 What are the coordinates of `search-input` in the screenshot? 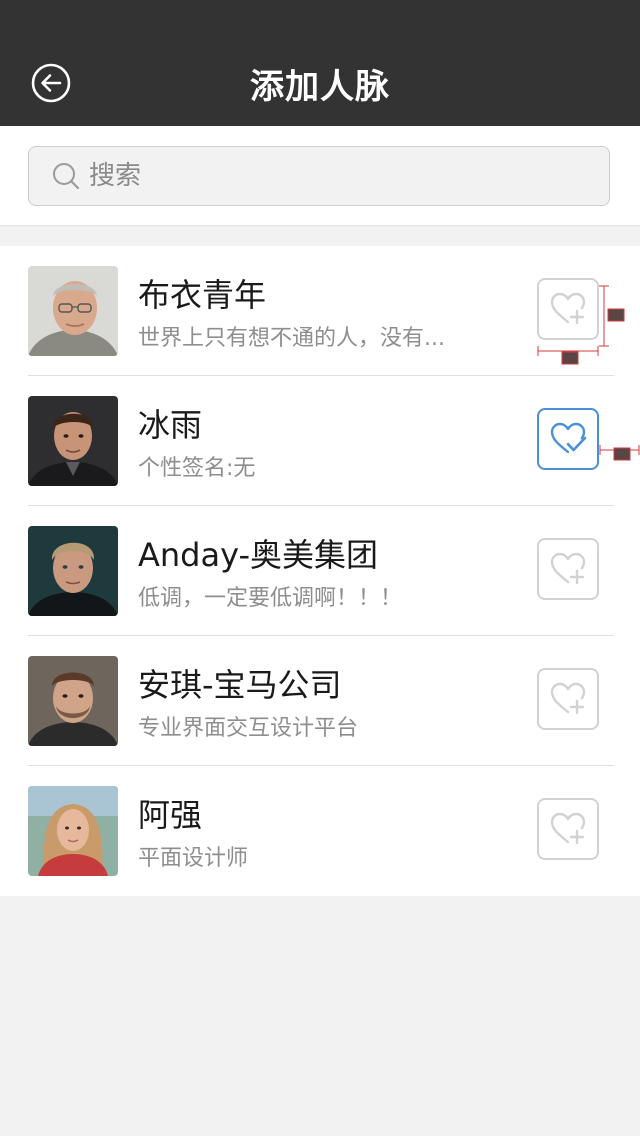 It's located at (329, 176).